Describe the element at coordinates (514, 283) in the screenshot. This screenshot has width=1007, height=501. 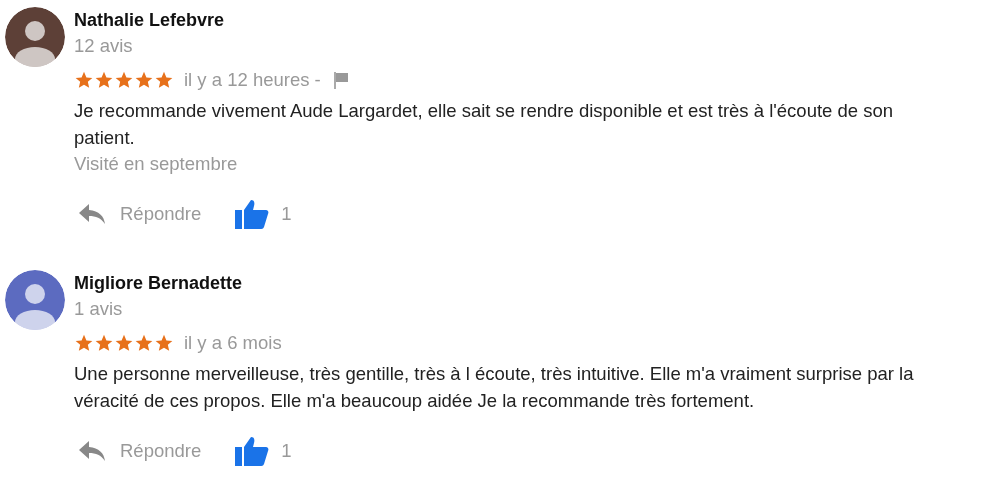
I see `reviewer-name: Migliore Bernadette` at that location.